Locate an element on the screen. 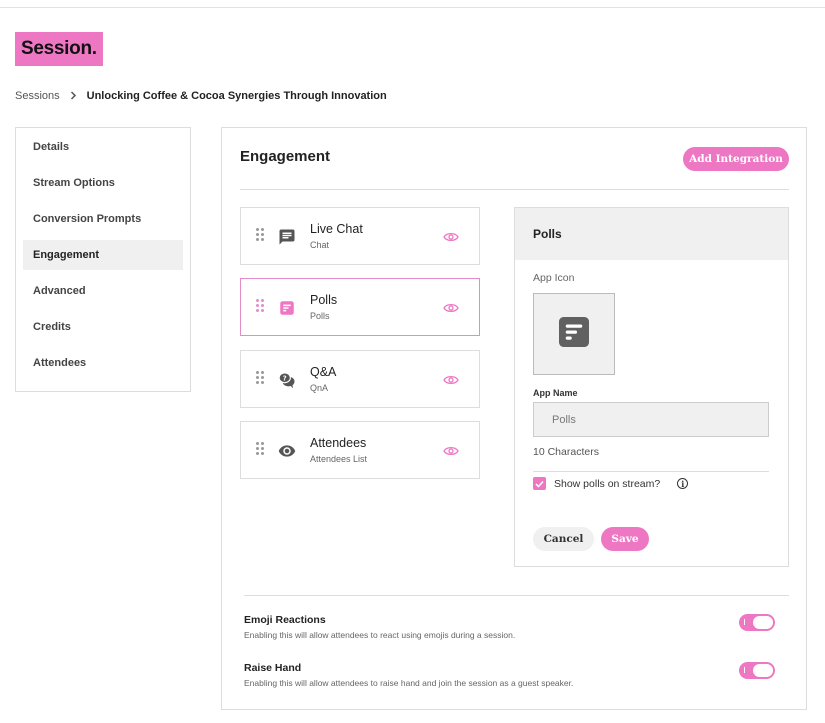  cancel-button: Cancel is located at coordinates (563, 539).